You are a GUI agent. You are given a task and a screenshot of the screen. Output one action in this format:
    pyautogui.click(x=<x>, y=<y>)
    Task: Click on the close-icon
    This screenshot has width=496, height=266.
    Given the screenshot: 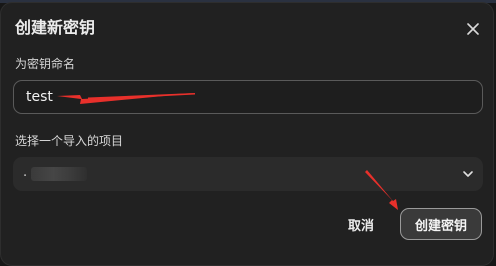 What is the action you would take?
    pyautogui.click(x=473, y=29)
    